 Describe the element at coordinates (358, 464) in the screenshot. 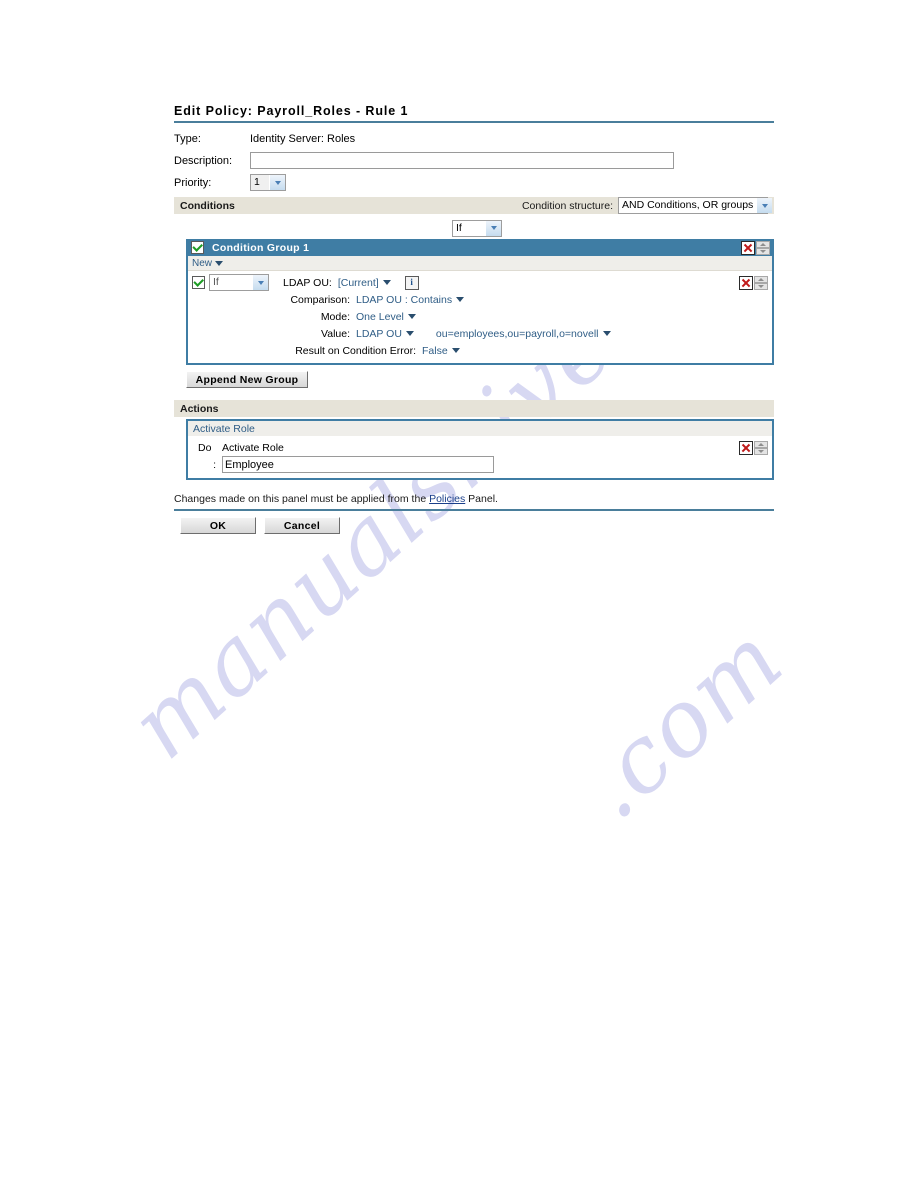

I see `activate-role-input` at that location.